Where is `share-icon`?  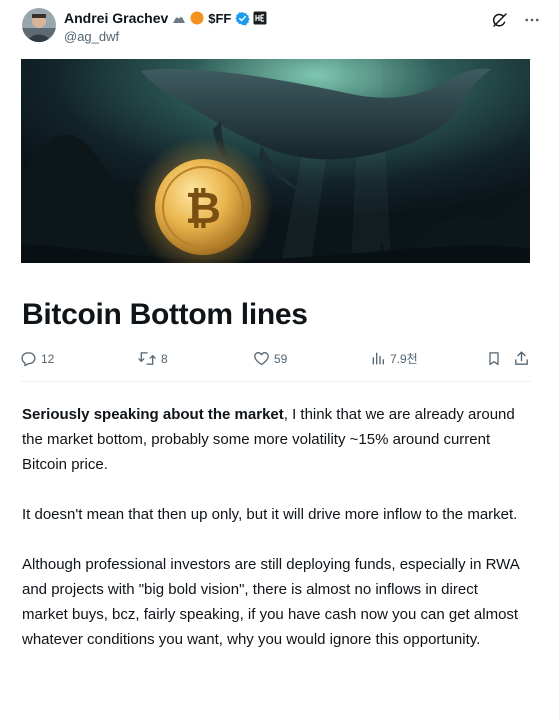 share-icon is located at coordinates (521, 358).